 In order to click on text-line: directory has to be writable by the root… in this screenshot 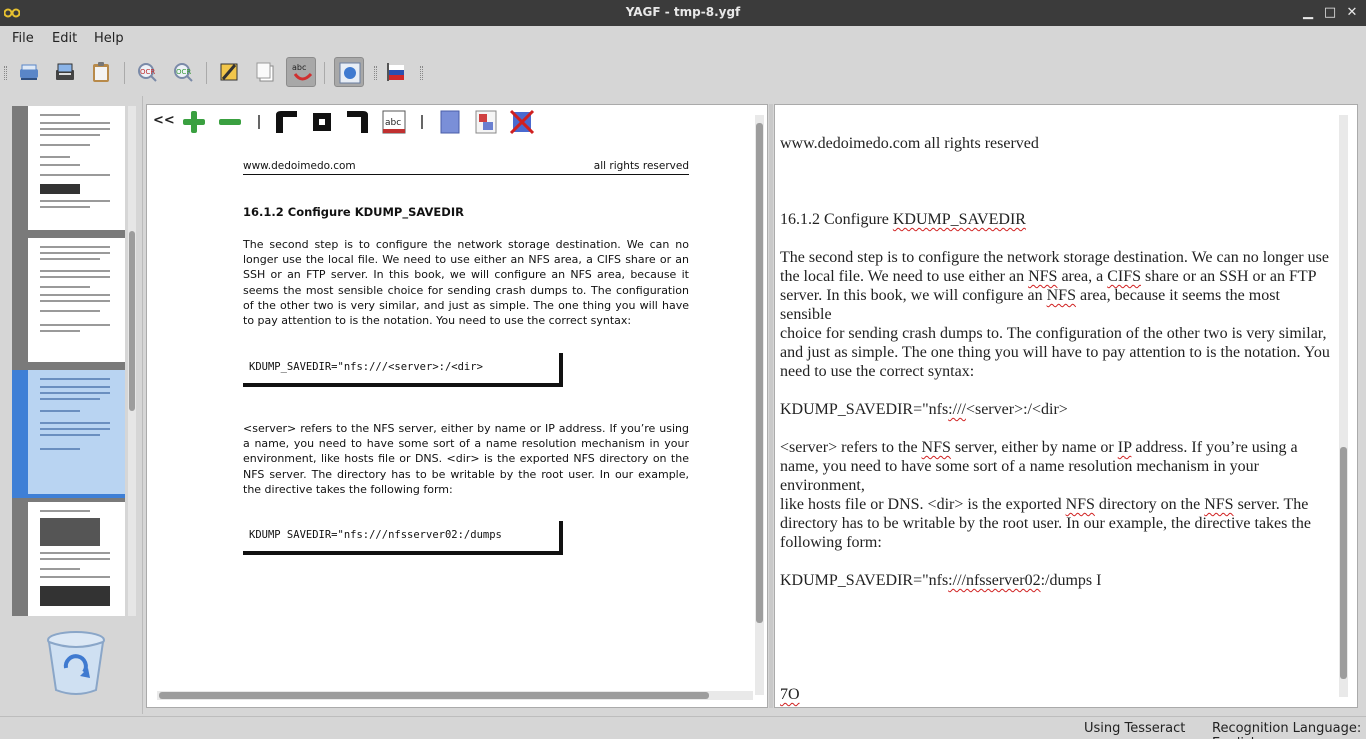, I will do `click(1045, 523)`.